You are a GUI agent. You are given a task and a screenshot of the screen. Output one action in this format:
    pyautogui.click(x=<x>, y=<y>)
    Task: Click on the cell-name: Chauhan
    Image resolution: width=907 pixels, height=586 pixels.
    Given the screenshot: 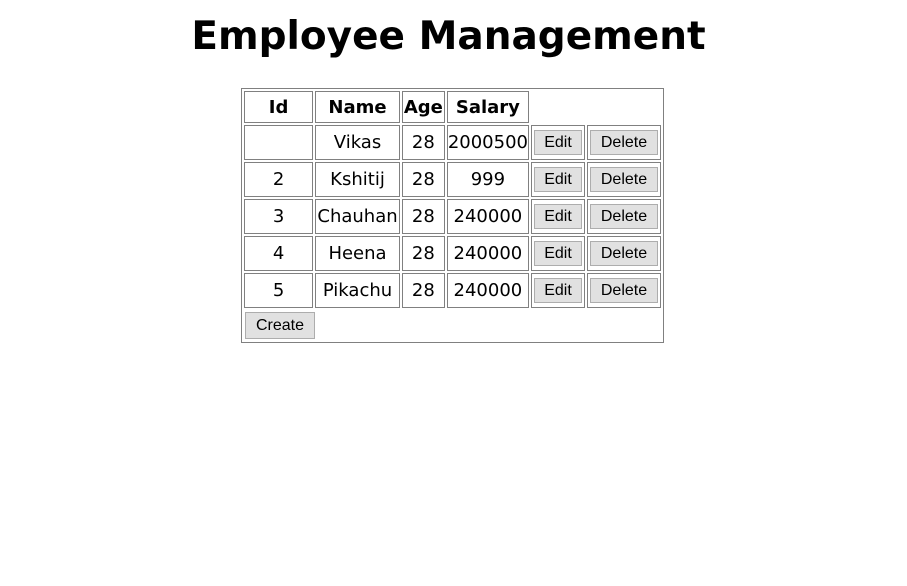 What is the action you would take?
    pyautogui.click(x=357, y=216)
    